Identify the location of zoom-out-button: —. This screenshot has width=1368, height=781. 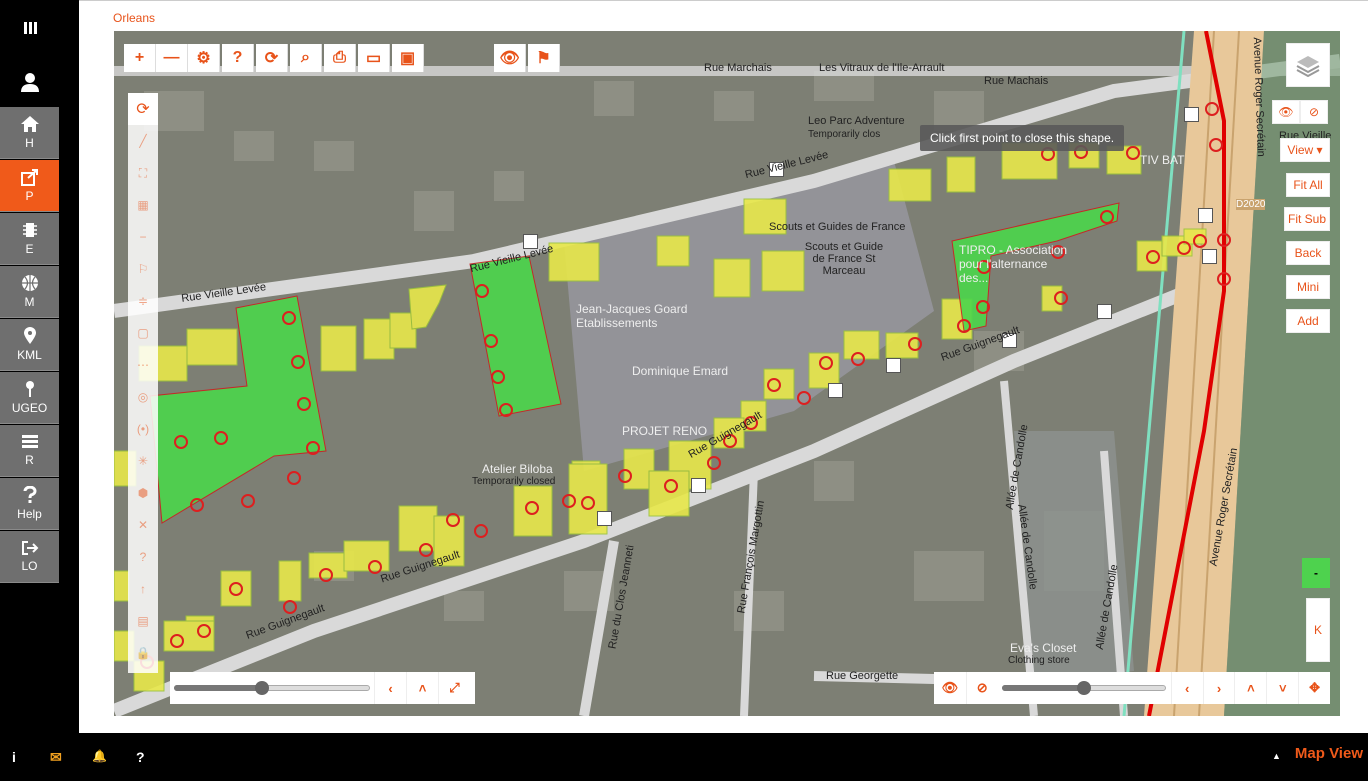
(172, 58).